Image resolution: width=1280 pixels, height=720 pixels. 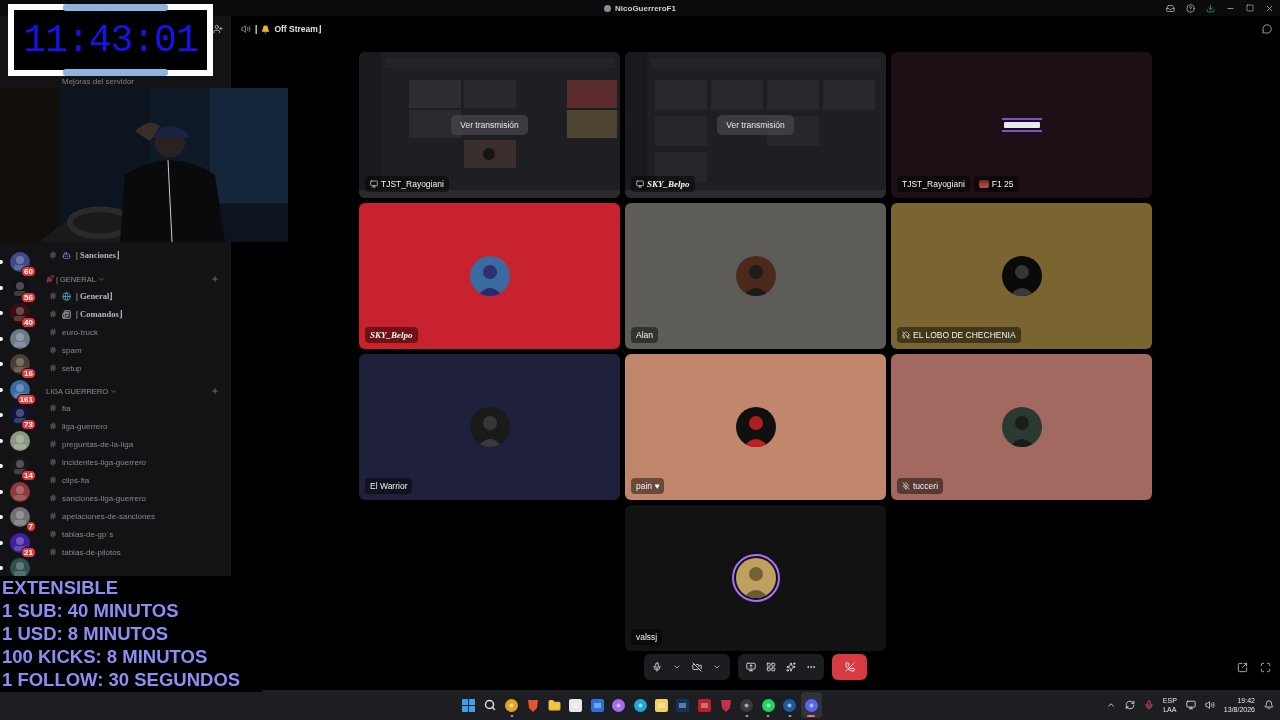 What do you see at coordinates (964, 335) in the screenshot?
I see `participant-name: EL LOBO DE CHECHENIA` at bounding box center [964, 335].